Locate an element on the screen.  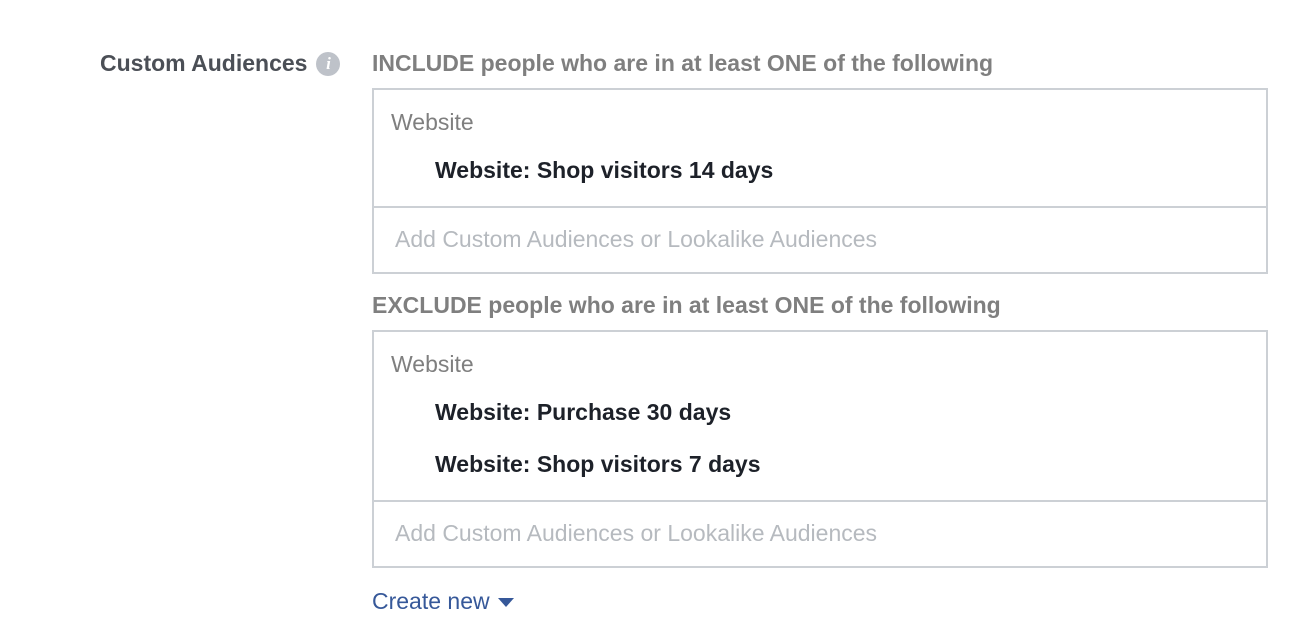
exclude-audience-item: Website: Shop visitors 7 days is located at coordinates (598, 464).